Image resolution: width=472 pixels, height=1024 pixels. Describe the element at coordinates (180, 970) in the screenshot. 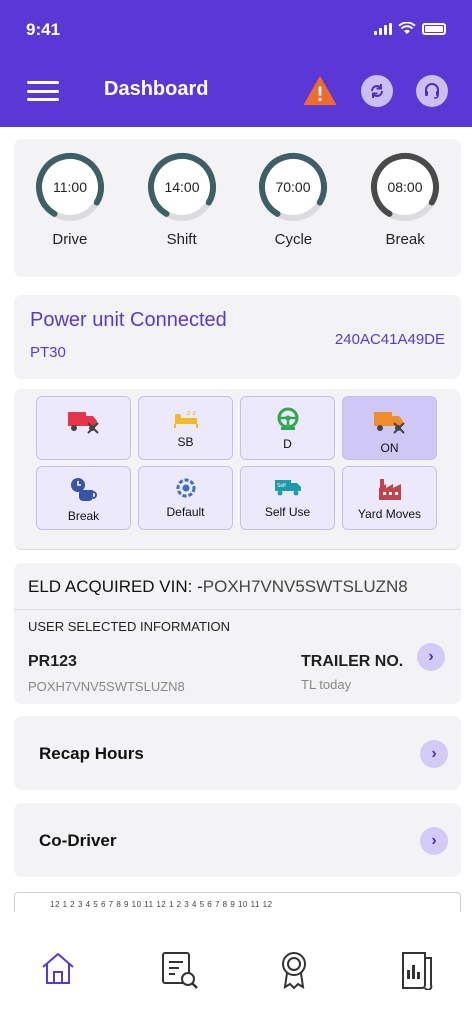

I see `nav-inspection-report-icon` at that location.